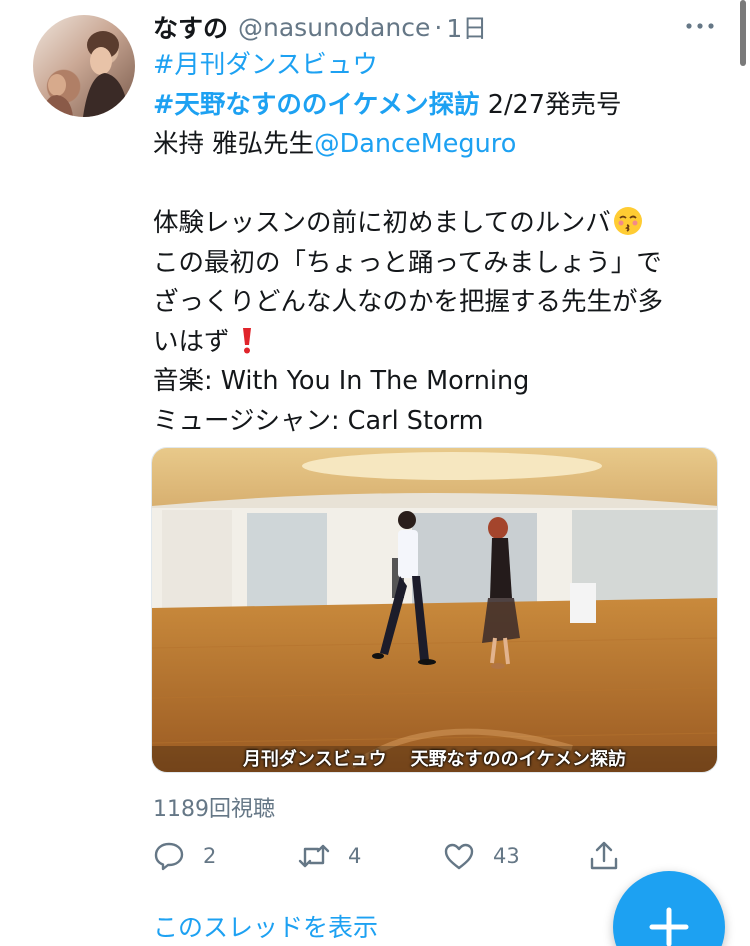 The width and height of the screenshot is (750, 946). What do you see at coordinates (518, 759) in the screenshot?
I see `caption-series: 天野なすののイケメン探訪` at bounding box center [518, 759].